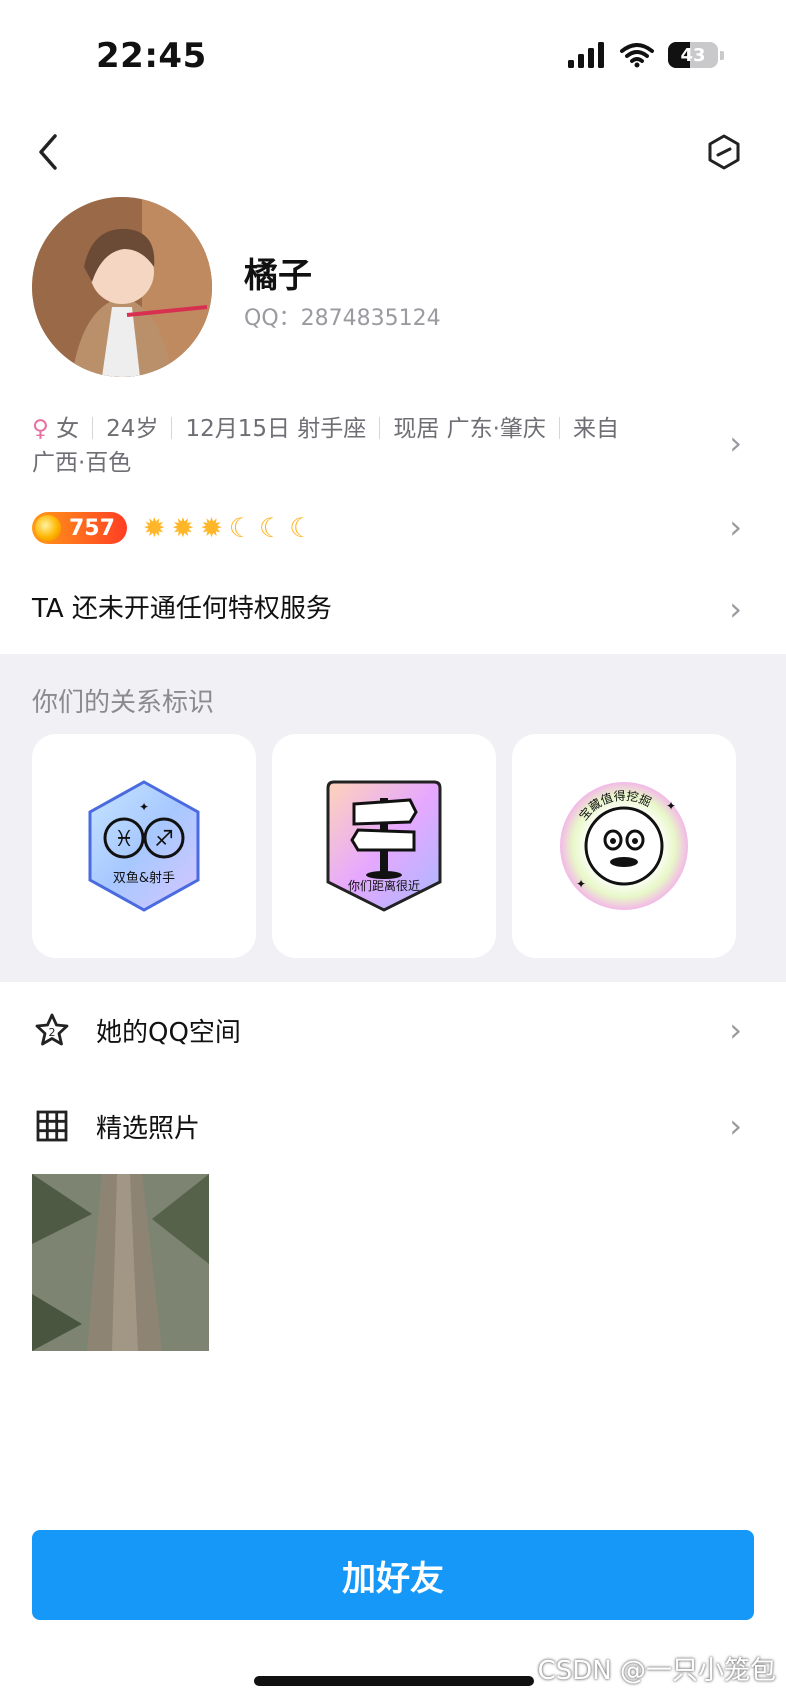 The width and height of the screenshot is (786, 1704). I want to click on watermark: CSDN @一只小笼包, so click(656, 1671).